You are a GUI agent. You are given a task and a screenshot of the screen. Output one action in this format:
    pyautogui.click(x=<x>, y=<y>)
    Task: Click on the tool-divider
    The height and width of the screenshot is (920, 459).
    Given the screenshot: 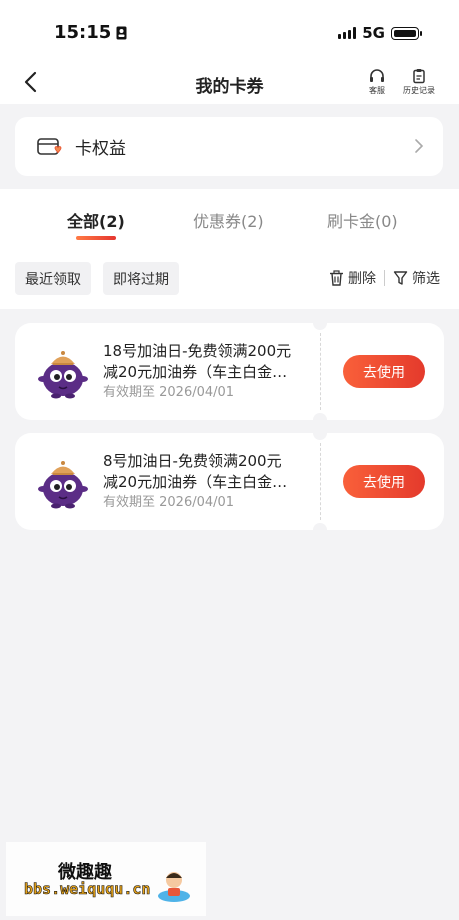 What is the action you would take?
    pyautogui.click(x=384, y=278)
    